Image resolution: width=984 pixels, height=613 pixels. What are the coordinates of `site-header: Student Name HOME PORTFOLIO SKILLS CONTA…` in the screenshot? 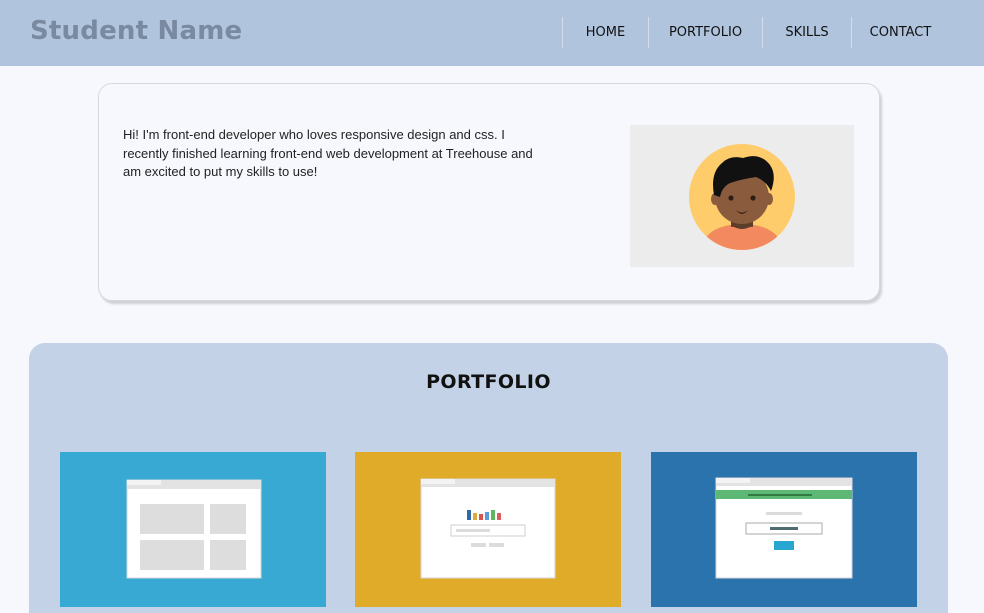 It's located at (492, 33).